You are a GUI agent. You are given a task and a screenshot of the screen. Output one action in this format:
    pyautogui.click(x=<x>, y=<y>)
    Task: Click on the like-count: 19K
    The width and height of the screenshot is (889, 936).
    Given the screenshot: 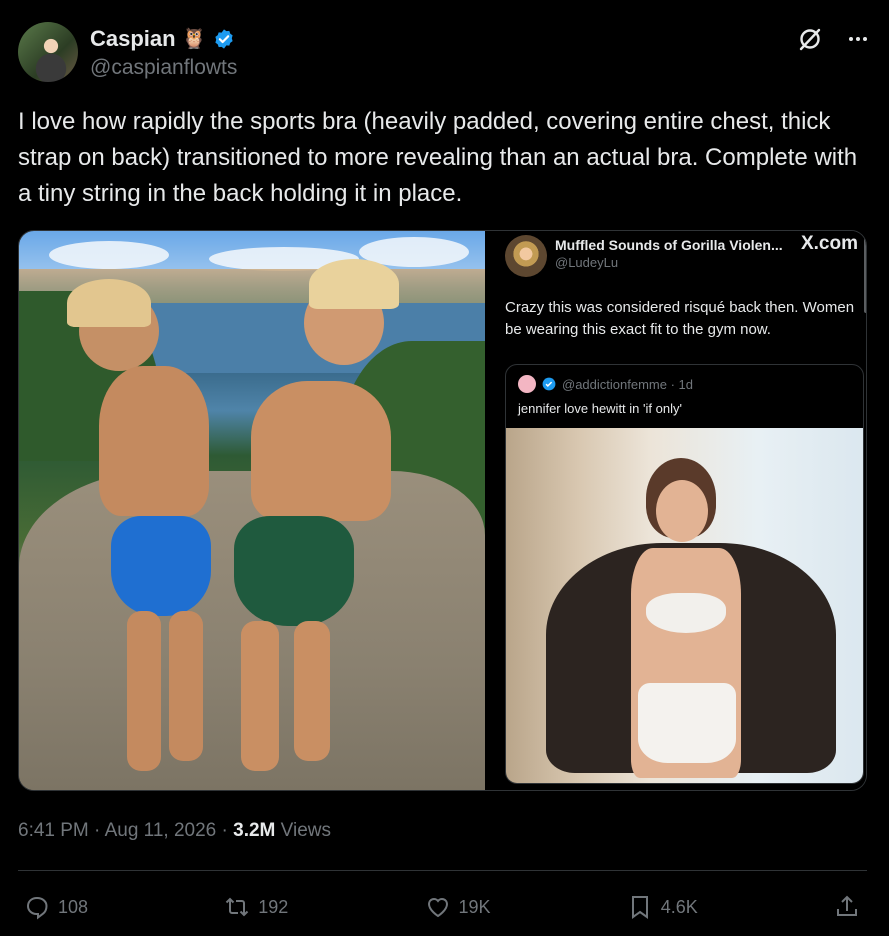 What is the action you would take?
    pyautogui.click(x=474, y=906)
    